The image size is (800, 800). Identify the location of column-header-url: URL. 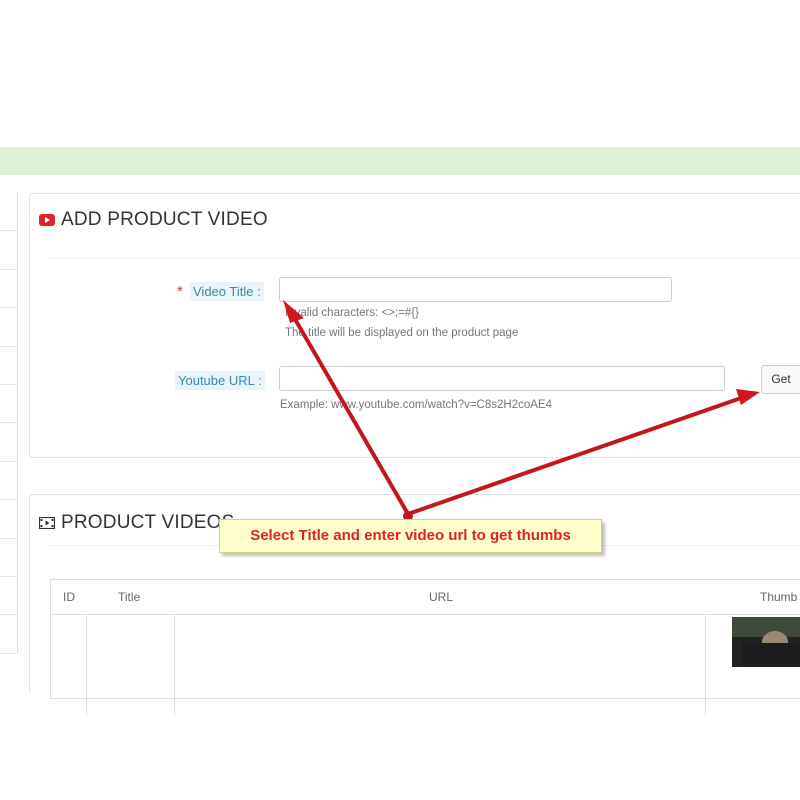
(441, 597).